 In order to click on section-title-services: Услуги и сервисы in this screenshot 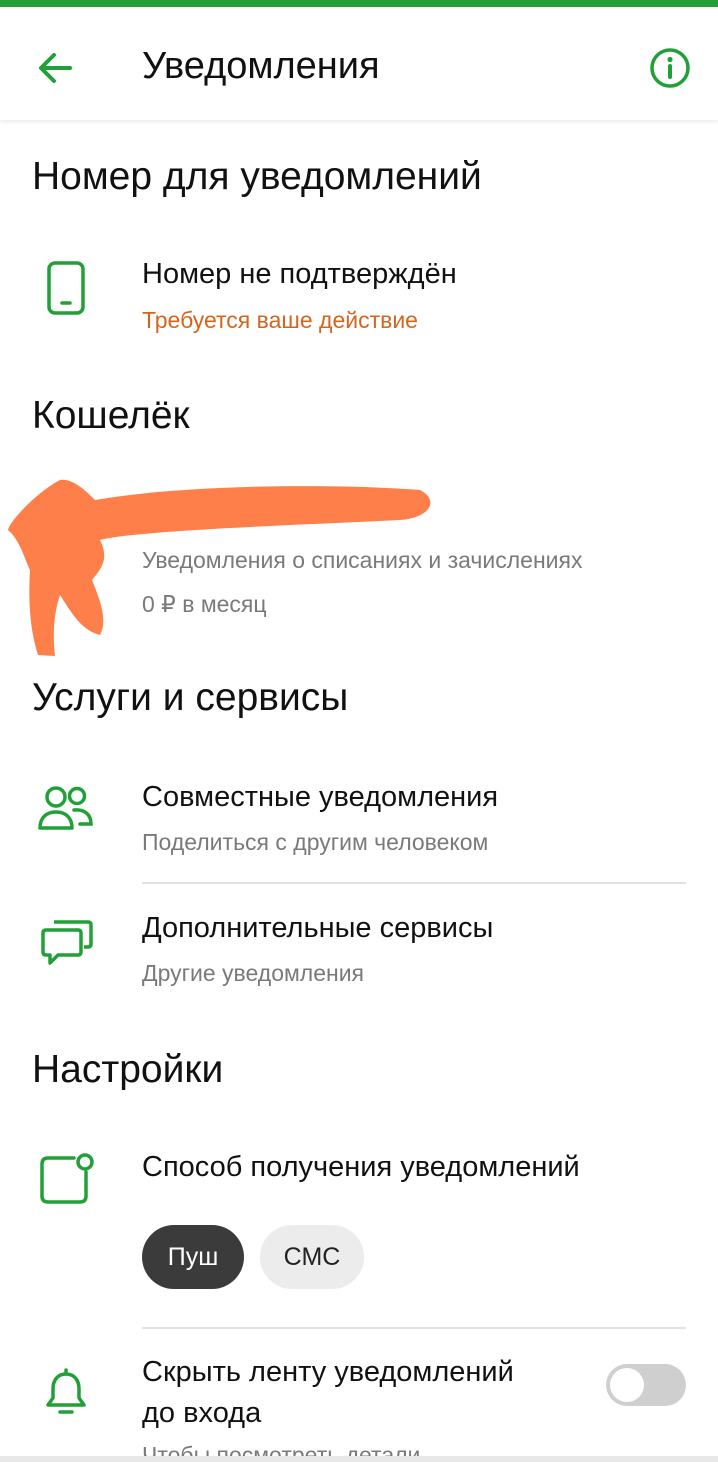, I will do `click(190, 697)`.